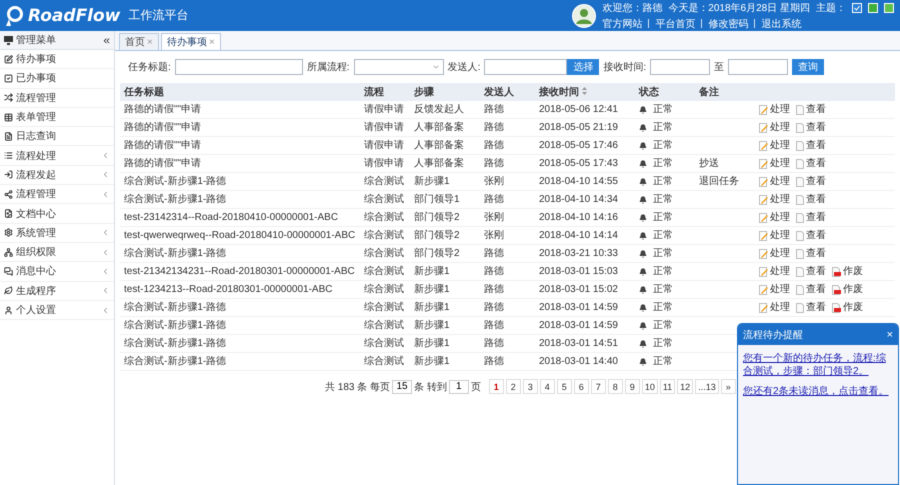  Describe the element at coordinates (526, 67) in the screenshot. I see `sender-input` at that location.